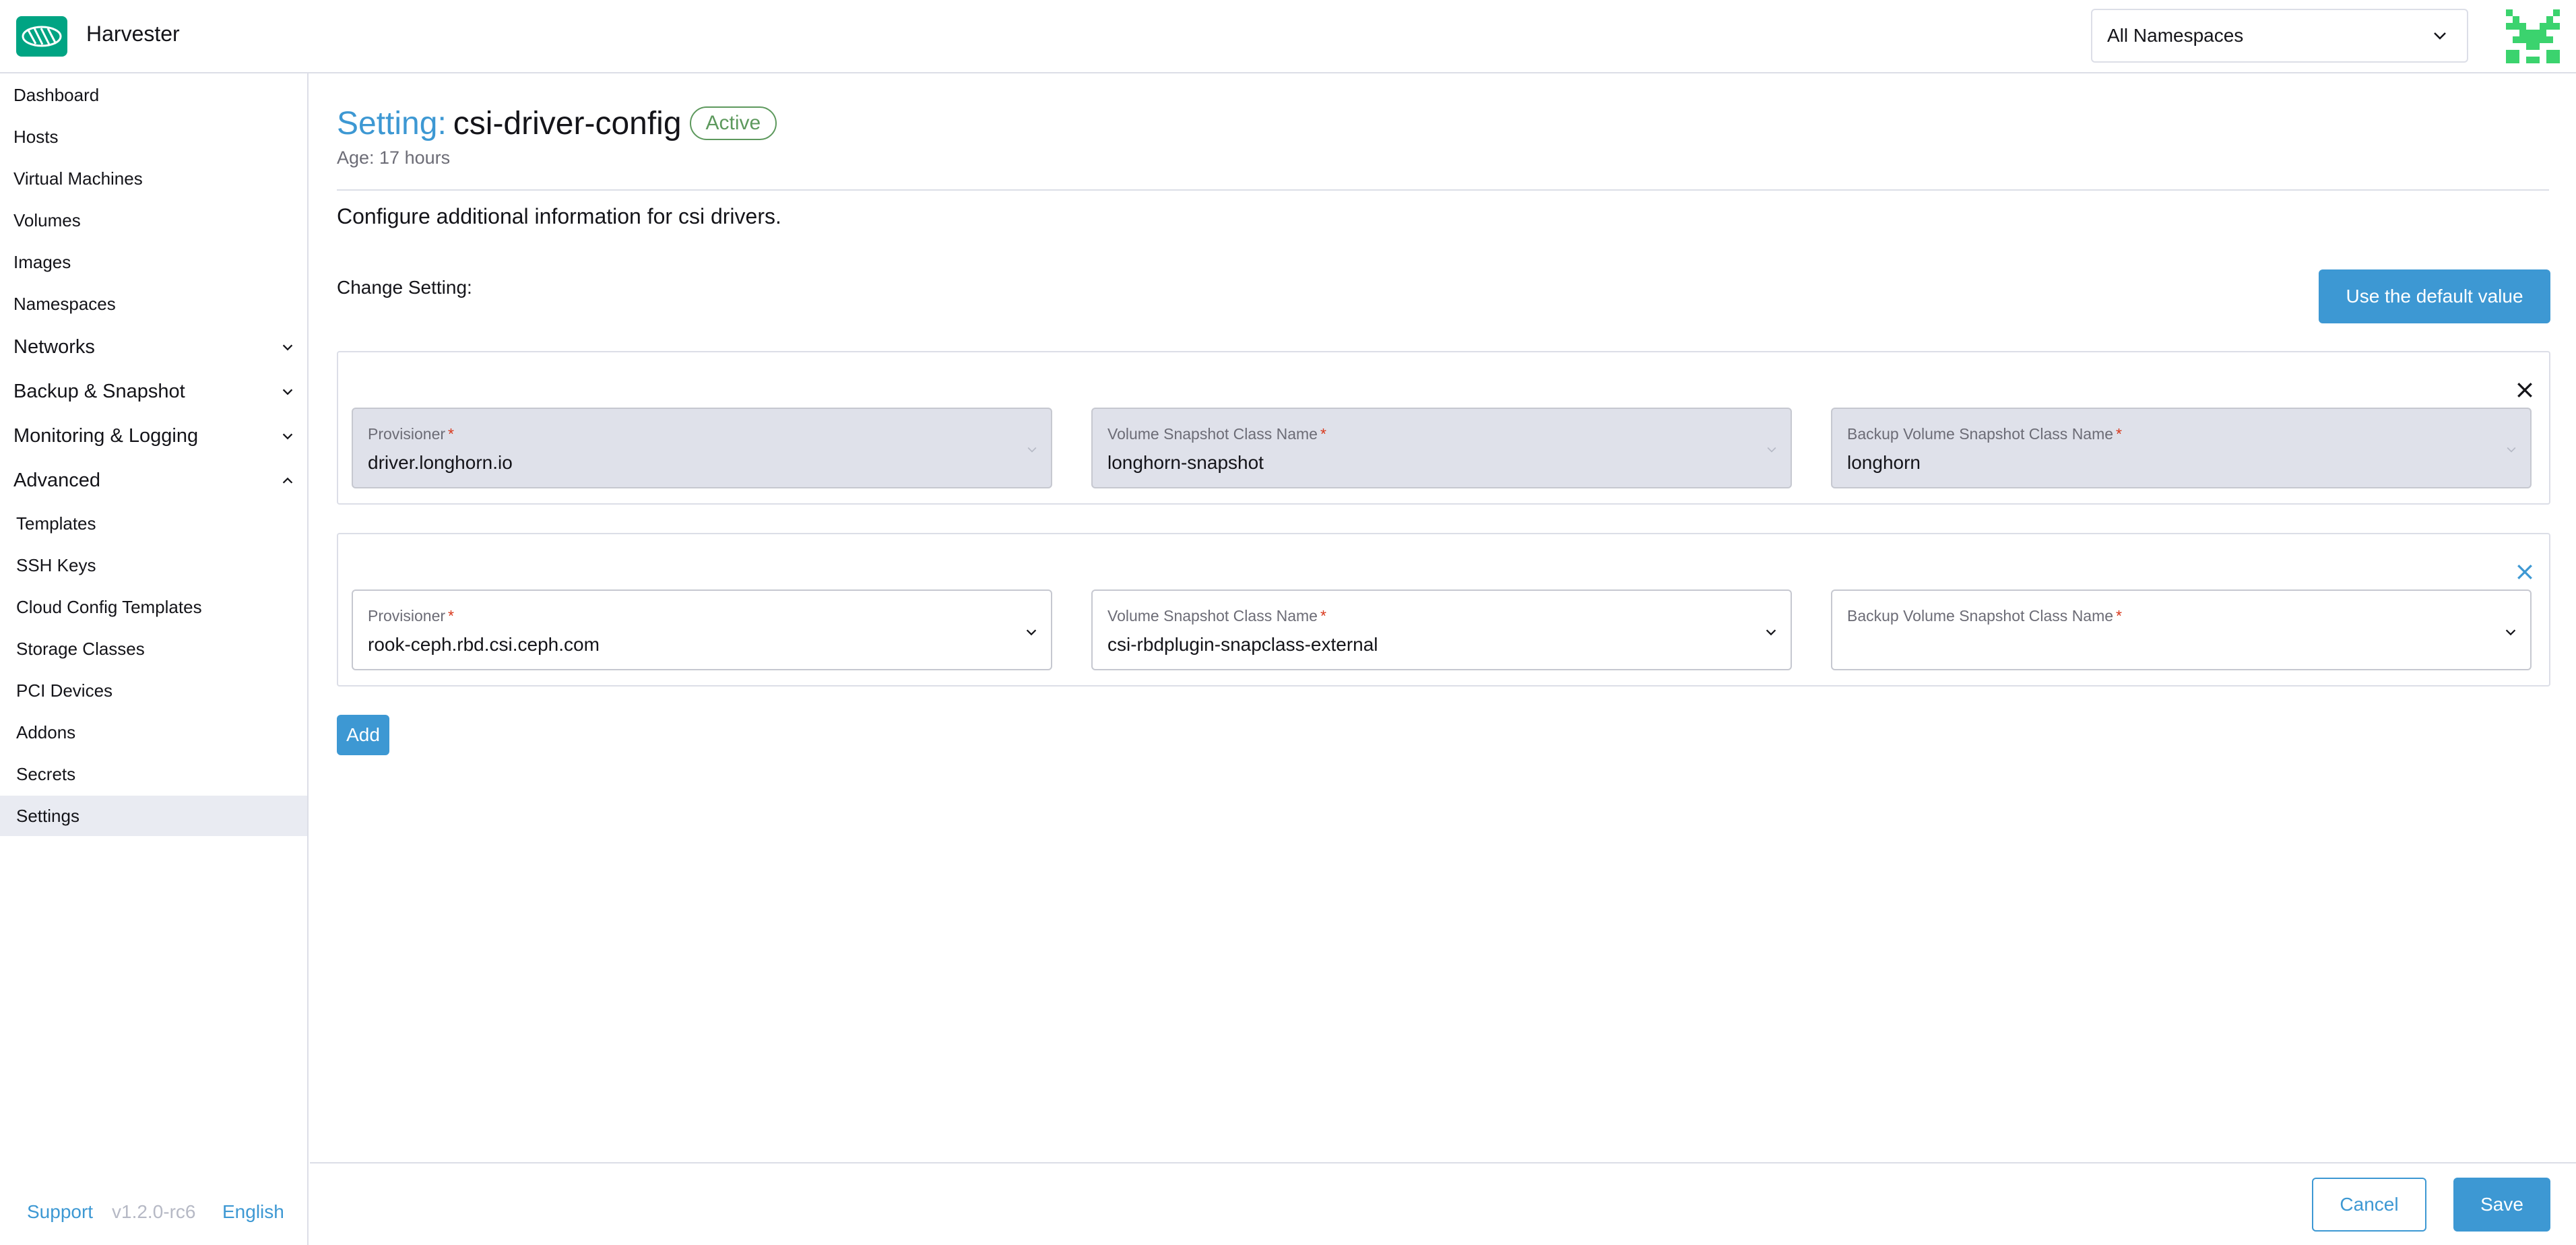 The image size is (2576, 1245). Describe the element at coordinates (1443, 1203) in the screenshot. I see `form-footer: Cancel Save` at that location.